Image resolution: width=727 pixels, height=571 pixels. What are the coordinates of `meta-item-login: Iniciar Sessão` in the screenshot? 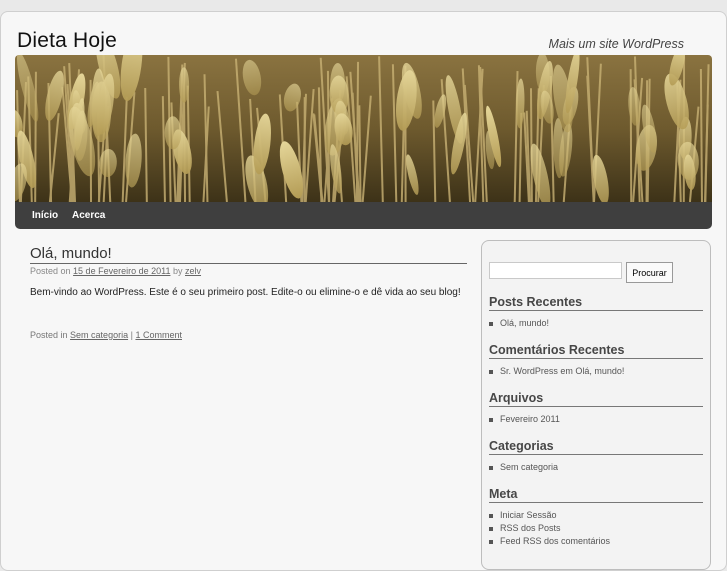 It's located at (549, 515).